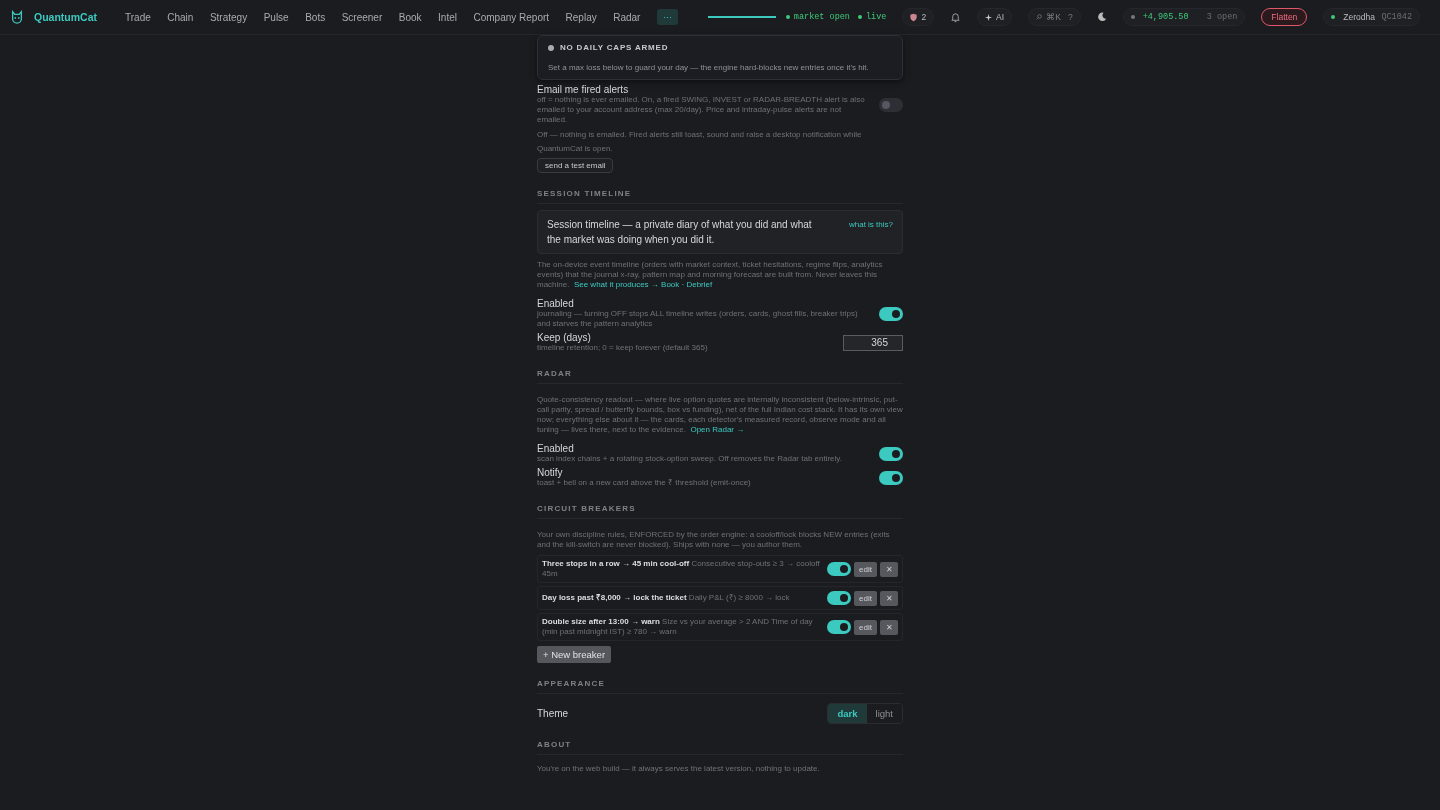  I want to click on ai-button: AI, so click(995, 17).